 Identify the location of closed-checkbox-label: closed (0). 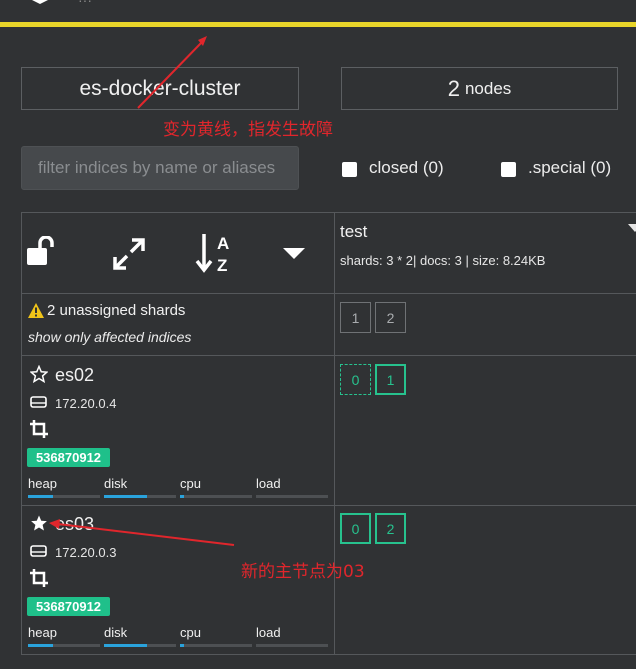
(406, 167).